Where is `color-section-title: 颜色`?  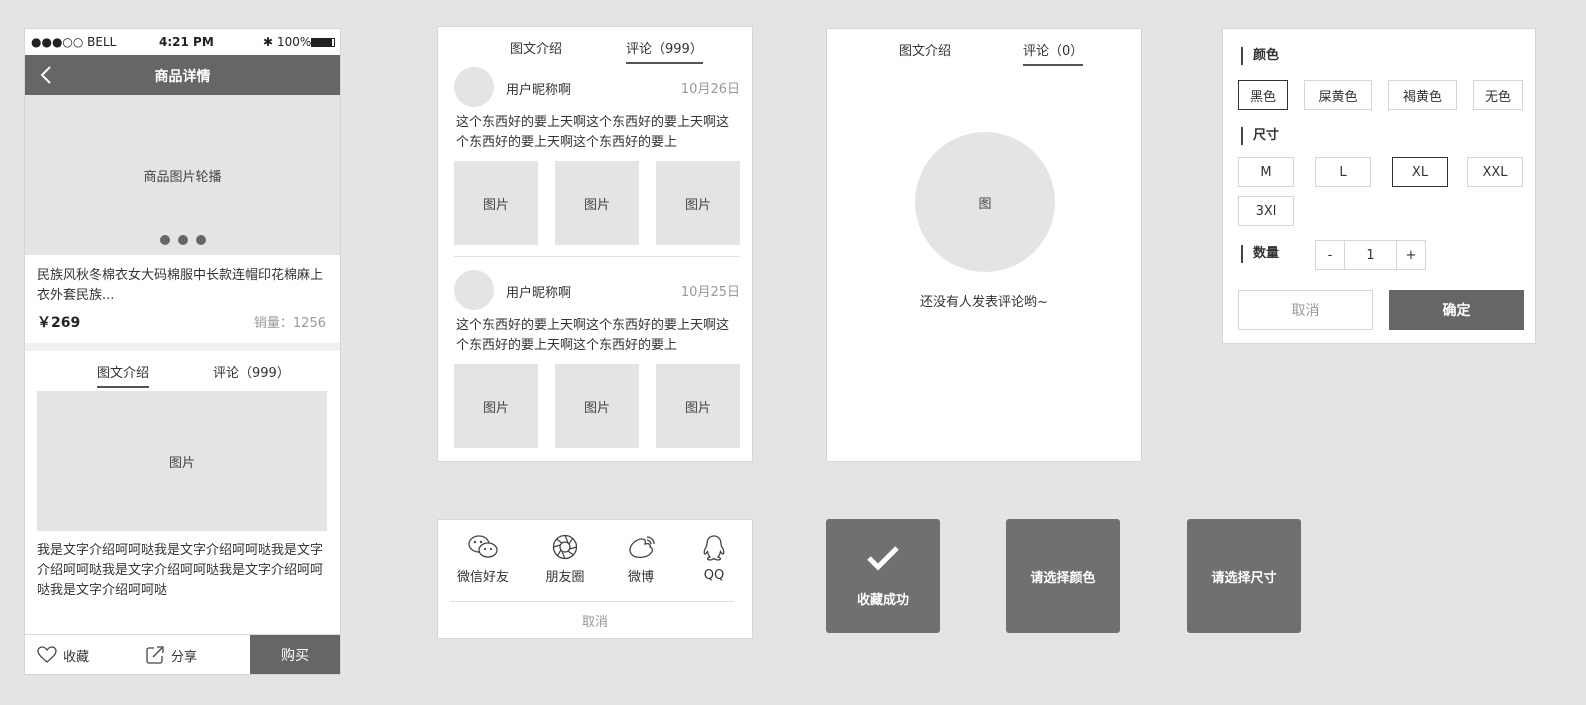 color-section-title: 颜色 is located at coordinates (1260, 56).